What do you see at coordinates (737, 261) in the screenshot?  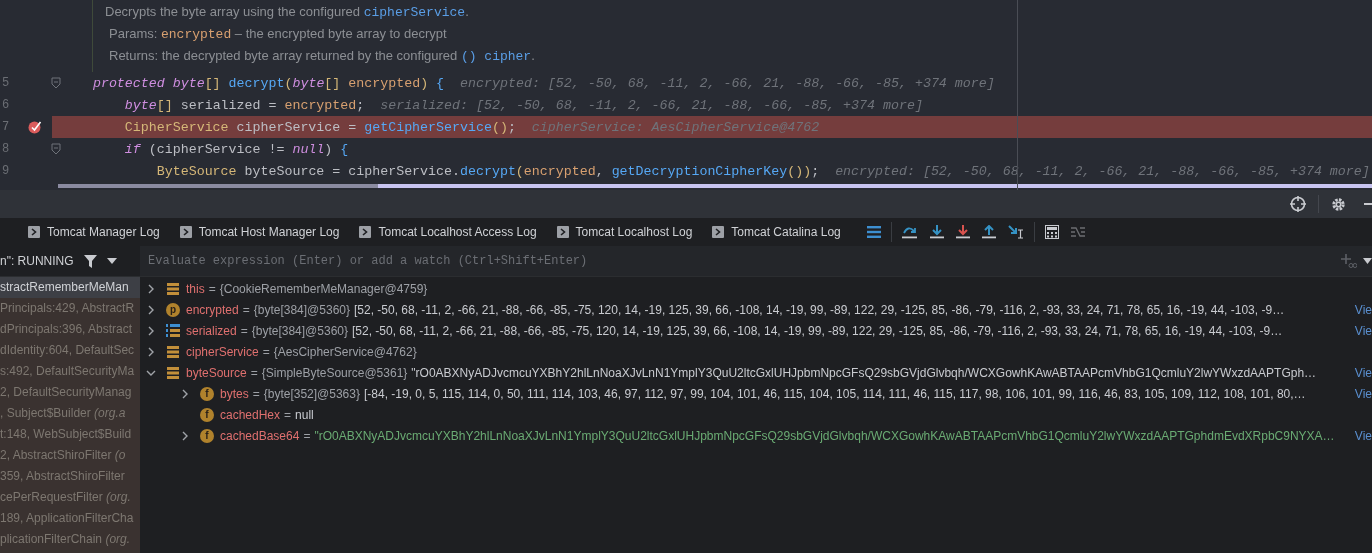 I see `expression-input: Evaluate expression (Enter) or add a watch (Ctrl+Shift+Enter)` at bounding box center [737, 261].